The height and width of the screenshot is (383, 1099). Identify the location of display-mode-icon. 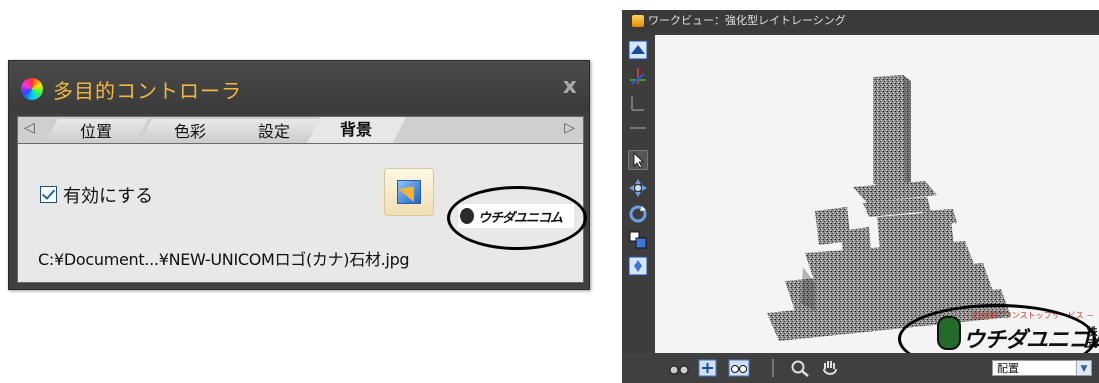
(638, 50).